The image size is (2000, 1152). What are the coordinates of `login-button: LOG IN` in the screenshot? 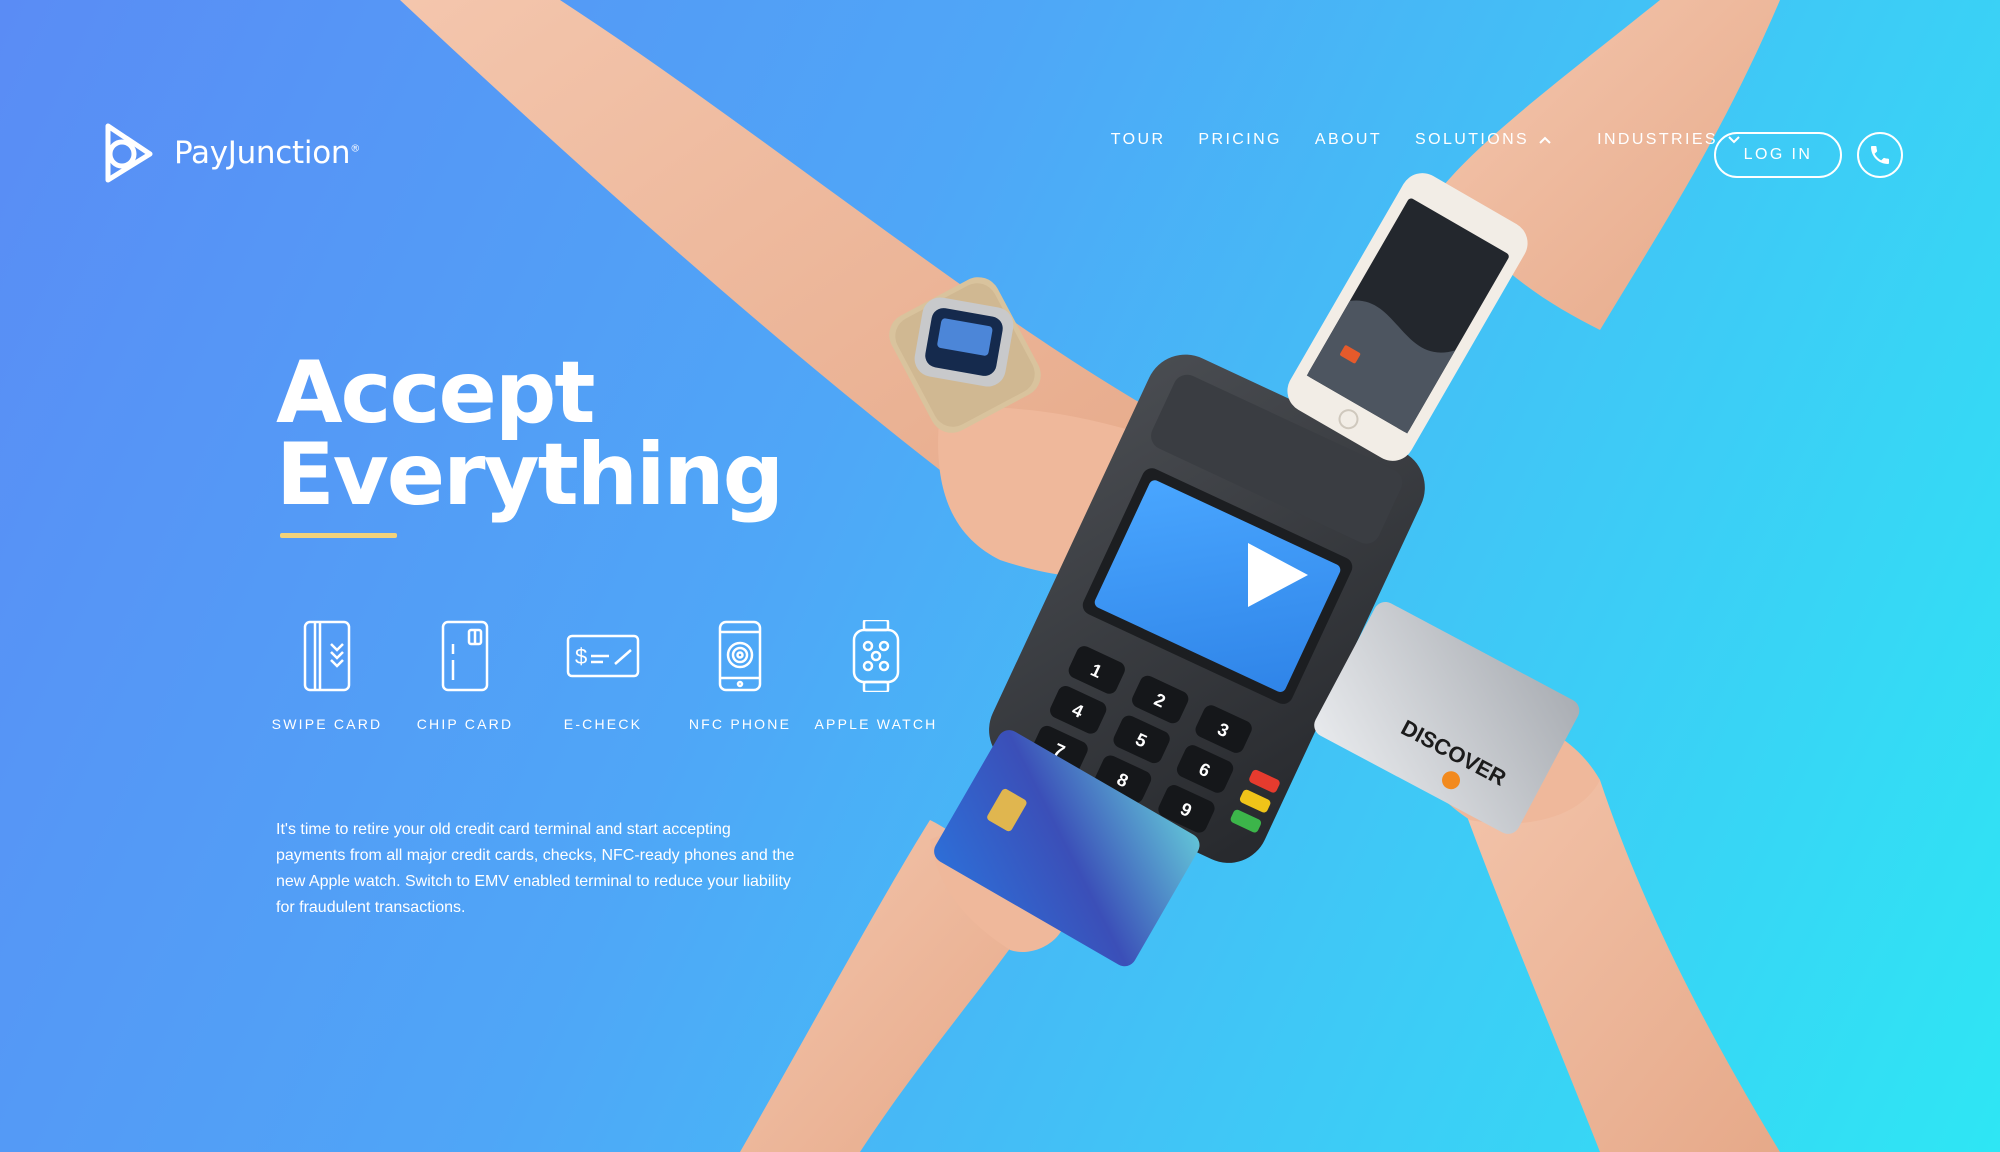 It's located at (1778, 155).